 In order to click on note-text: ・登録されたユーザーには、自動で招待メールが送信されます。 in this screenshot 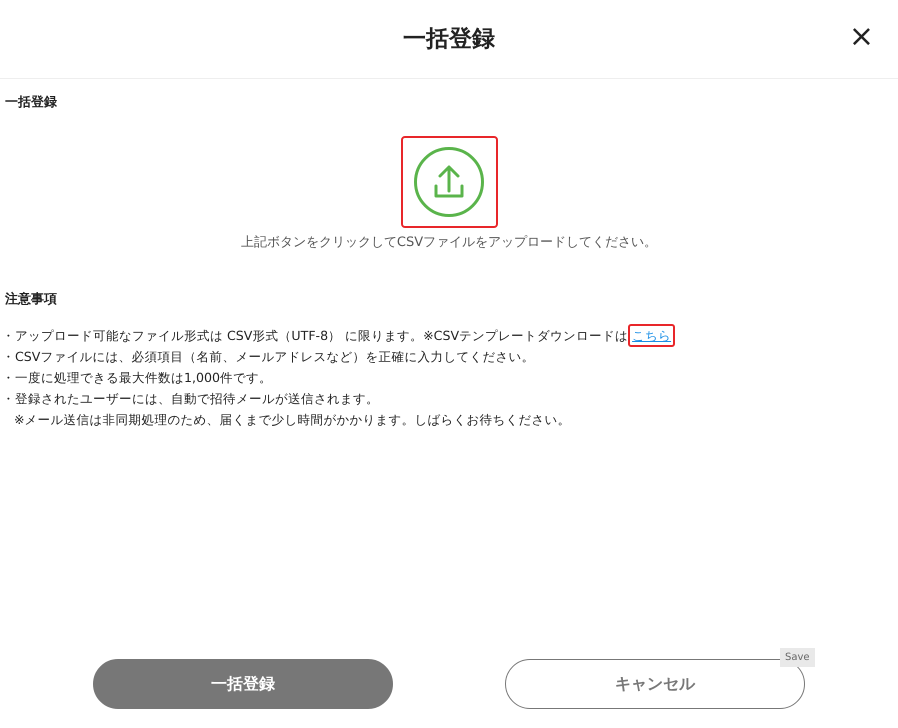, I will do `click(190, 399)`.